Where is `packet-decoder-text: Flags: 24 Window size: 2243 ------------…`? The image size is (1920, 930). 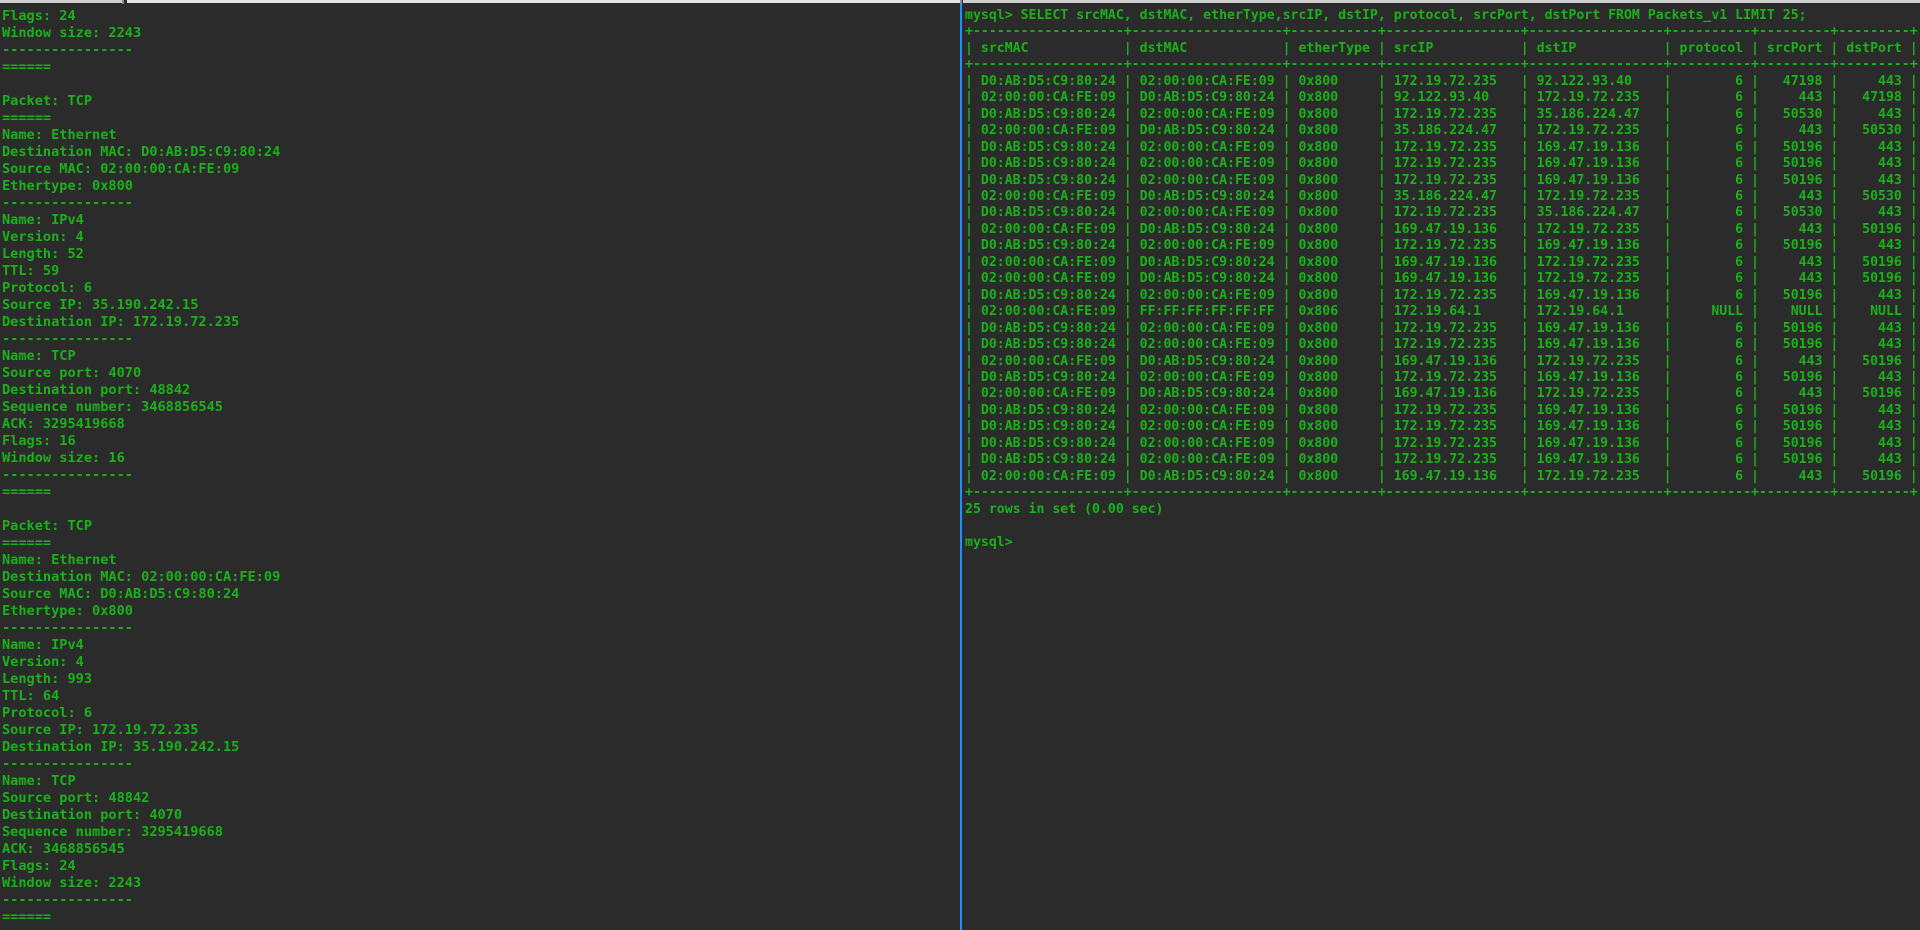
packet-decoder-text: Flags: 24 Window size: 2243 ------------… is located at coordinates (141, 466).